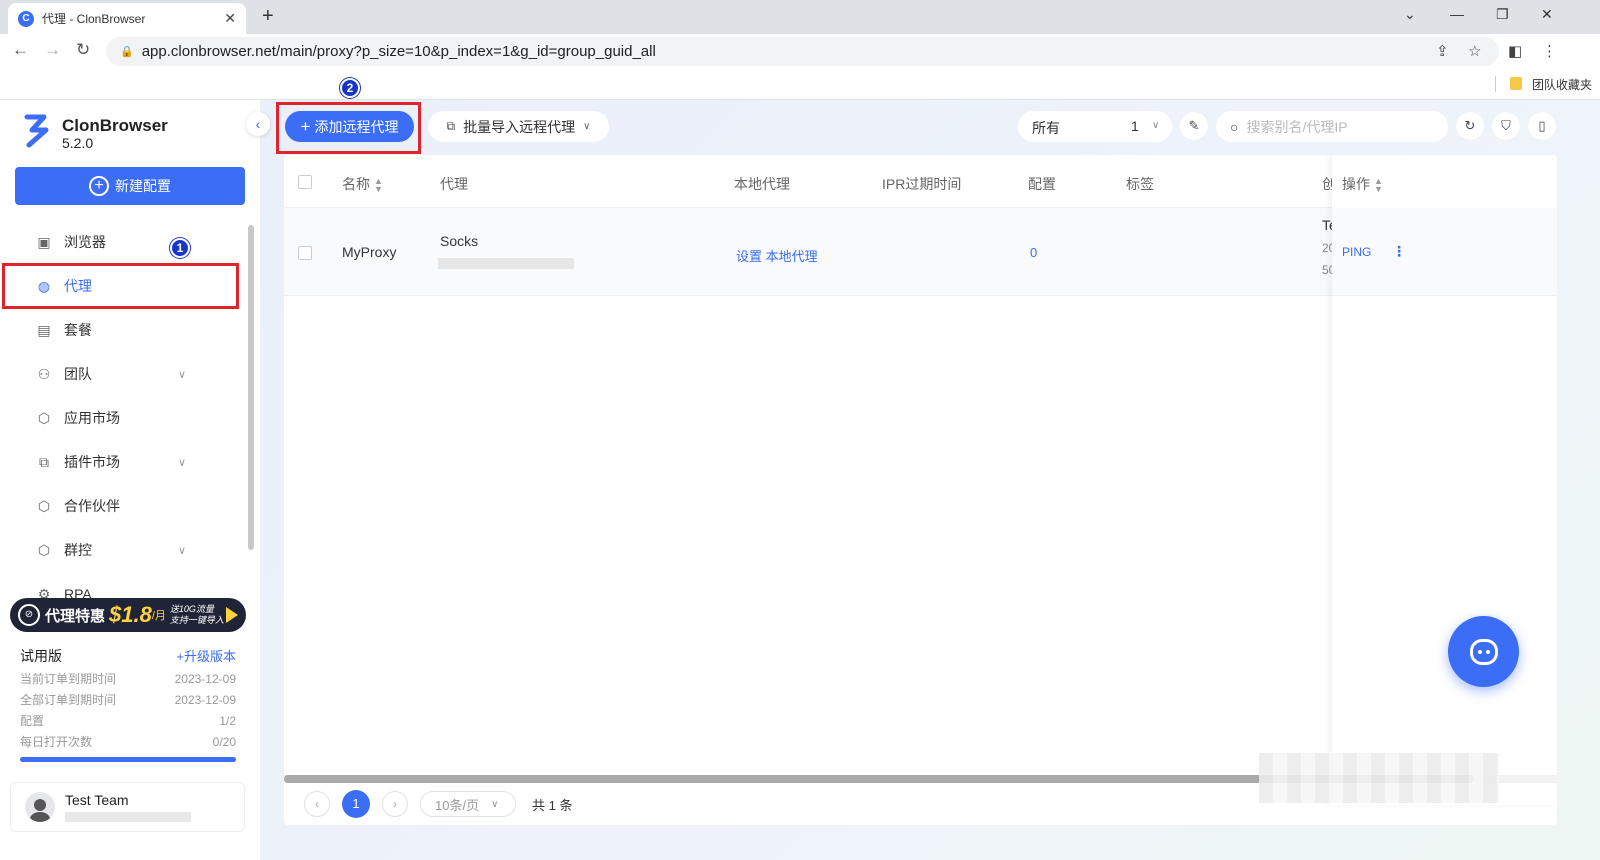  What do you see at coordinates (762, 184) in the screenshot?
I see `column-local-proxy: 本地代理` at bounding box center [762, 184].